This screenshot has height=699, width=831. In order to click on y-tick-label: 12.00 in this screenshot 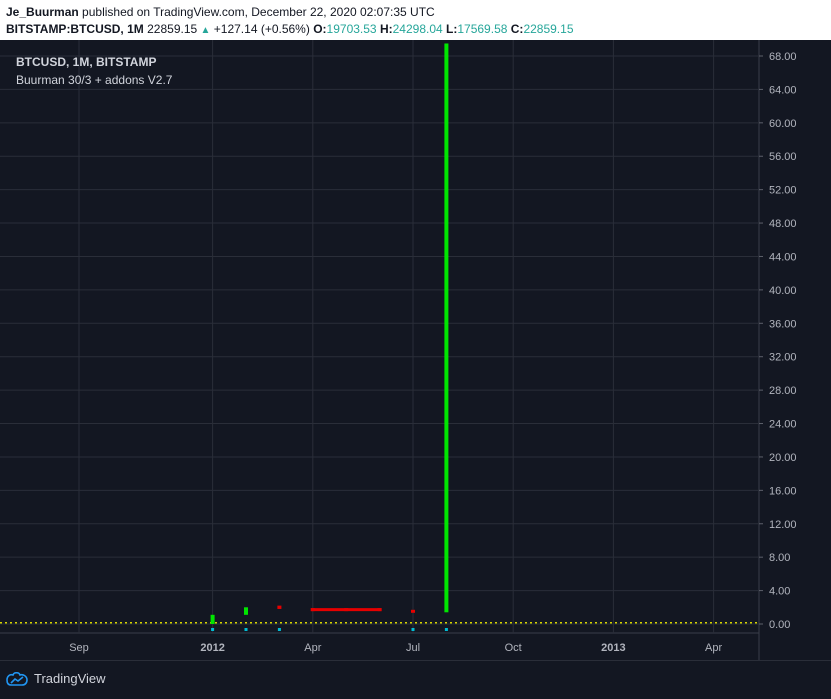, I will do `click(783, 525)`.